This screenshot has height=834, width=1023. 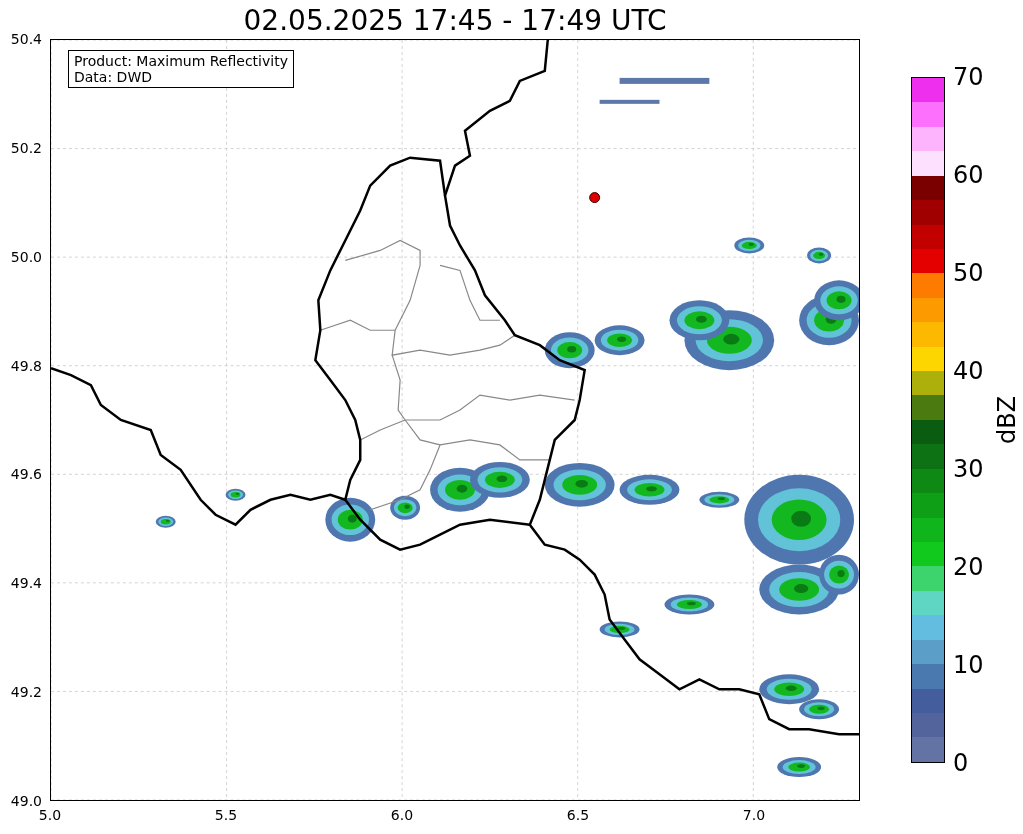 I want to click on y-tick-label: 49.4, so click(x=26, y=583).